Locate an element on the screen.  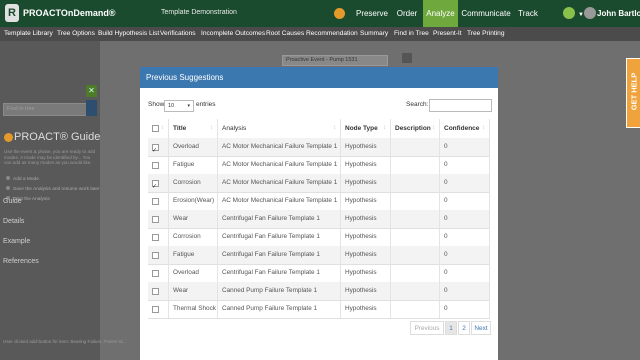
app-logo: R is located at coordinates (12, 13).